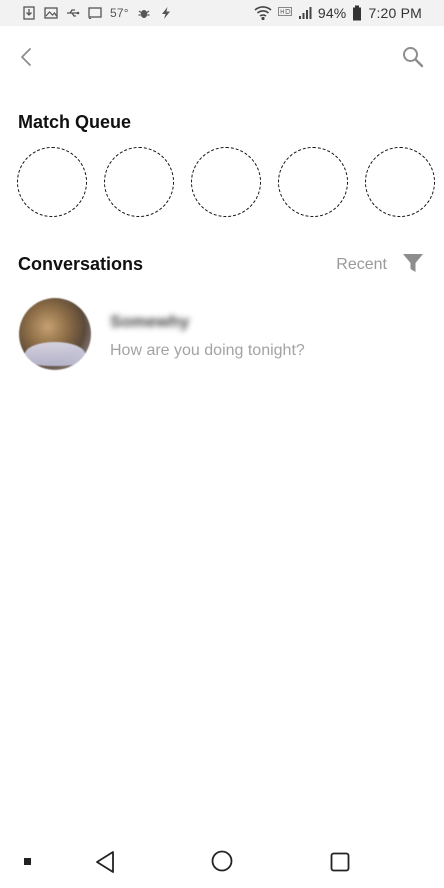 Image resolution: width=444 pixels, height=888 pixels. What do you see at coordinates (95, 13) in the screenshot?
I see `cast-icon` at bounding box center [95, 13].